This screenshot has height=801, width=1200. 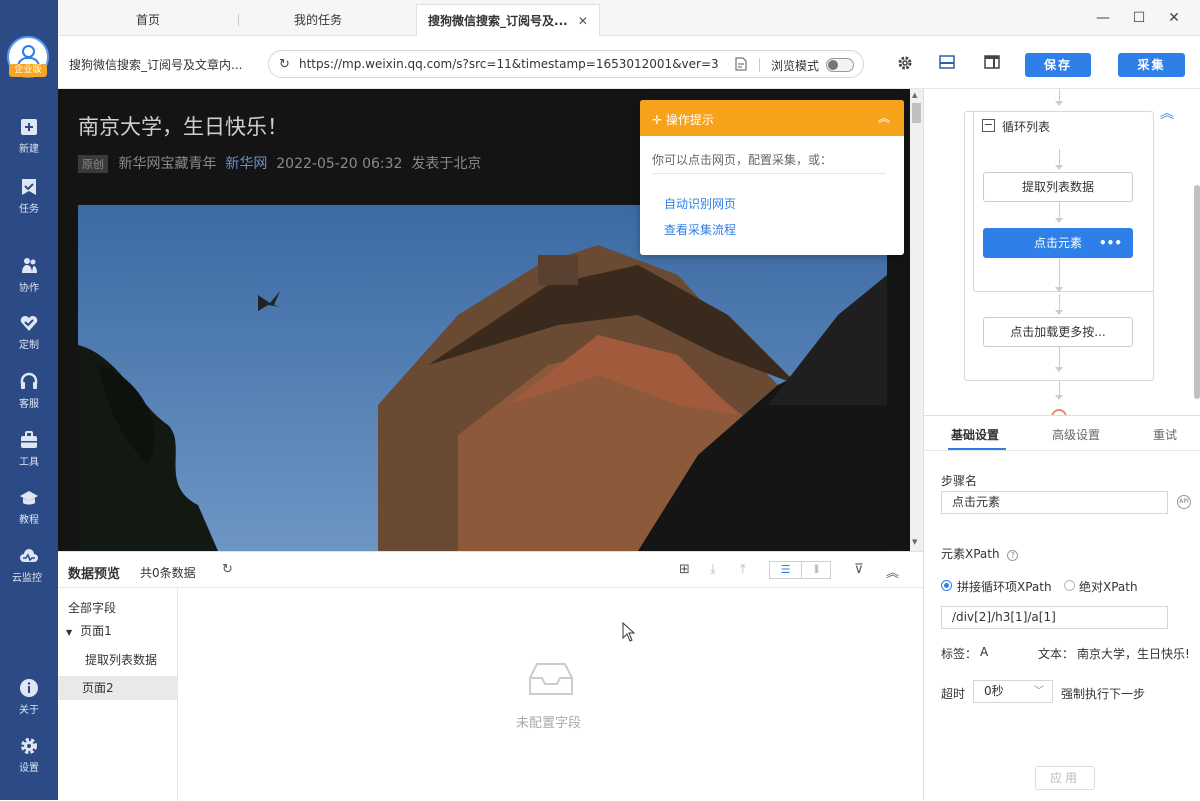 What do you see at coordinates (977, 449) in the screenshot?
I see `active-tab-indicator` at bounding box center [977, 449].